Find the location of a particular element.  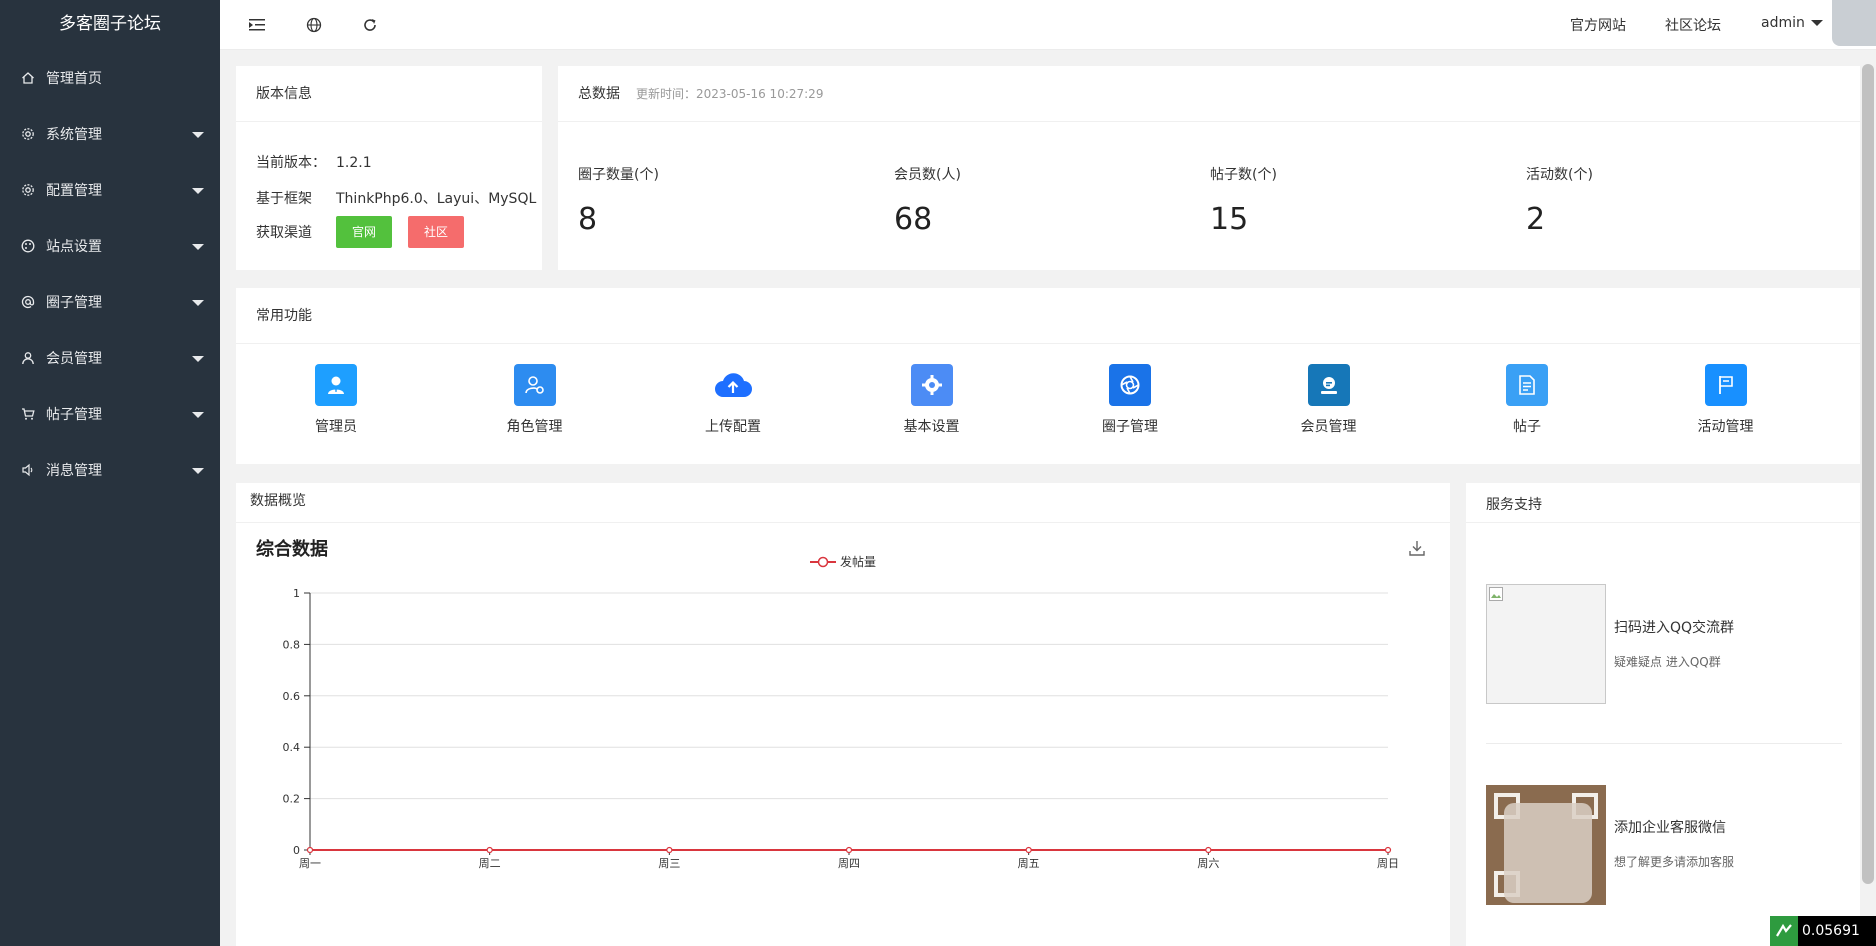

stat-members: 会员数(人) 68 is located at coordinates (927, 200).